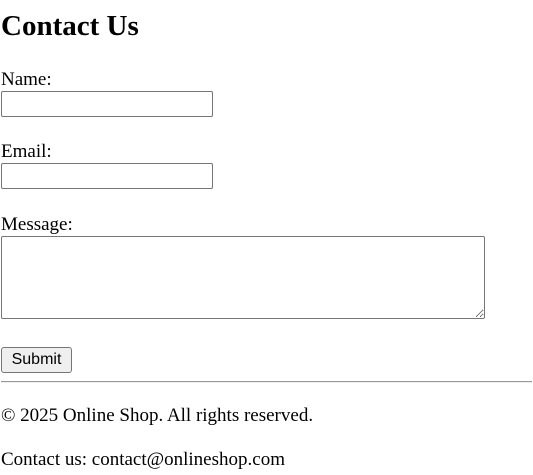 The height and width of the screenshot is (475, 533). Describe the element at coordinates (107, 176) in the screenshot. I see `email-input` at that location.